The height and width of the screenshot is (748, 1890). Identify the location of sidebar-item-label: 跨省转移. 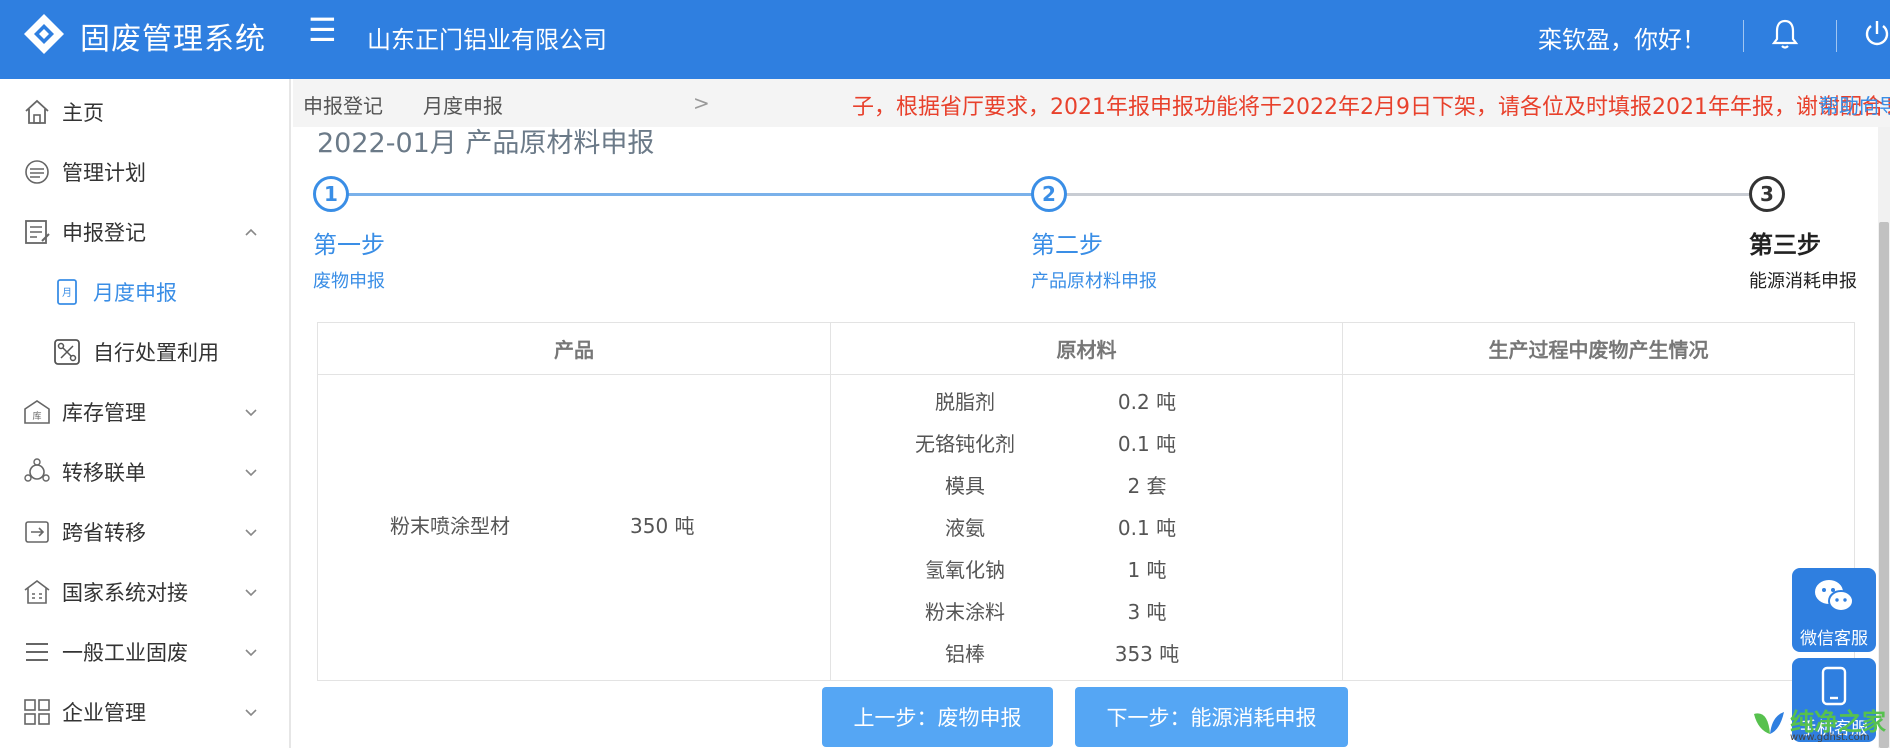
(104, 533).